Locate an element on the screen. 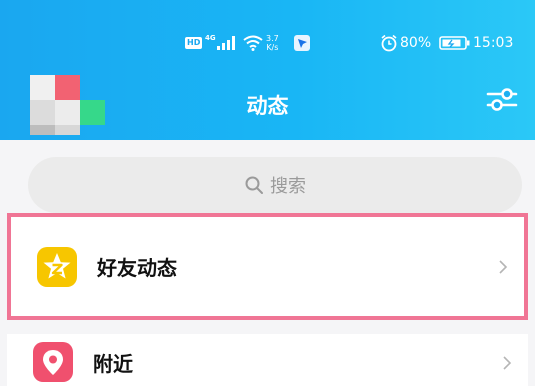 The height and width of the screenshot is (386, 535). list-item-label: 好友动态 is located at coordinates (137, 268).